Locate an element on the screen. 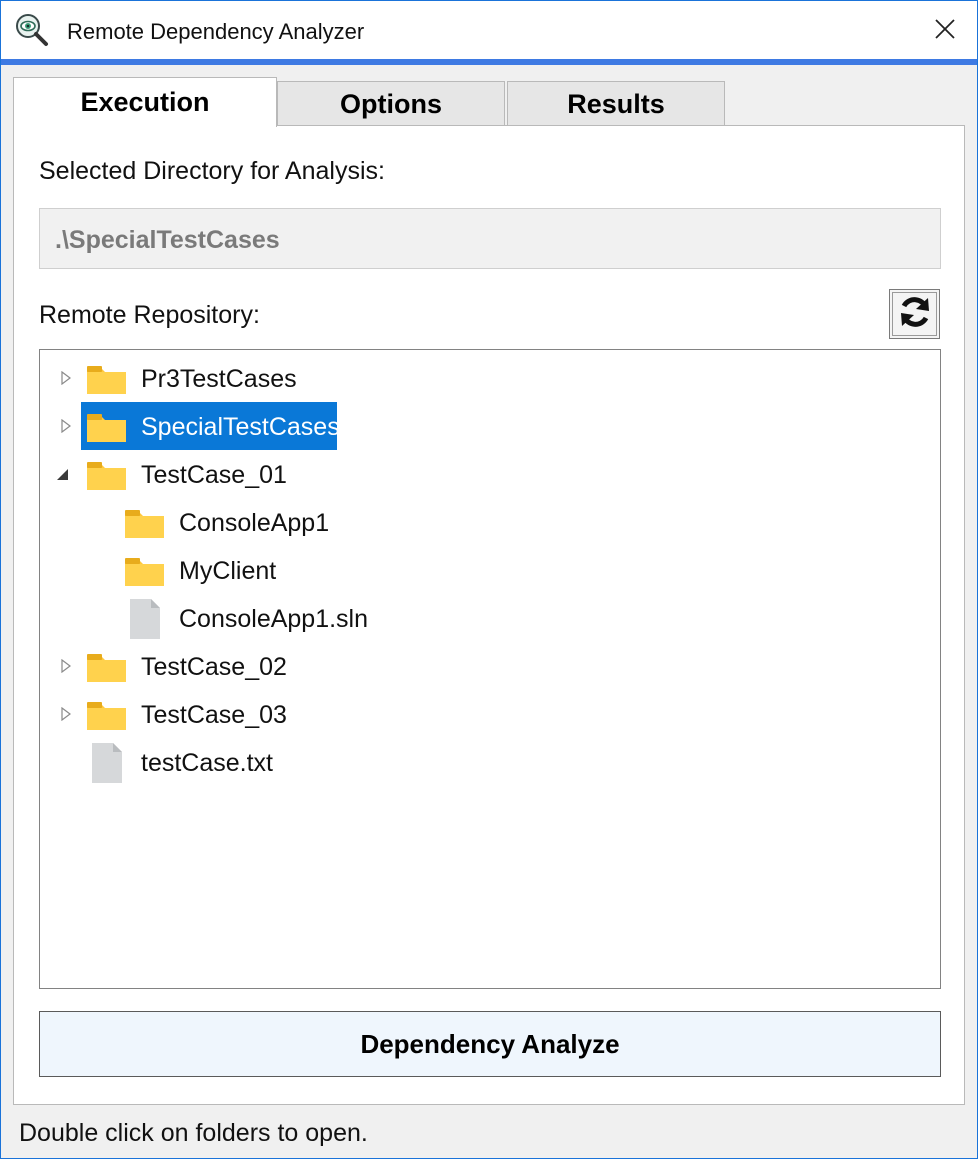  magnifier-eye-icon is located at coordinates (32, 30).